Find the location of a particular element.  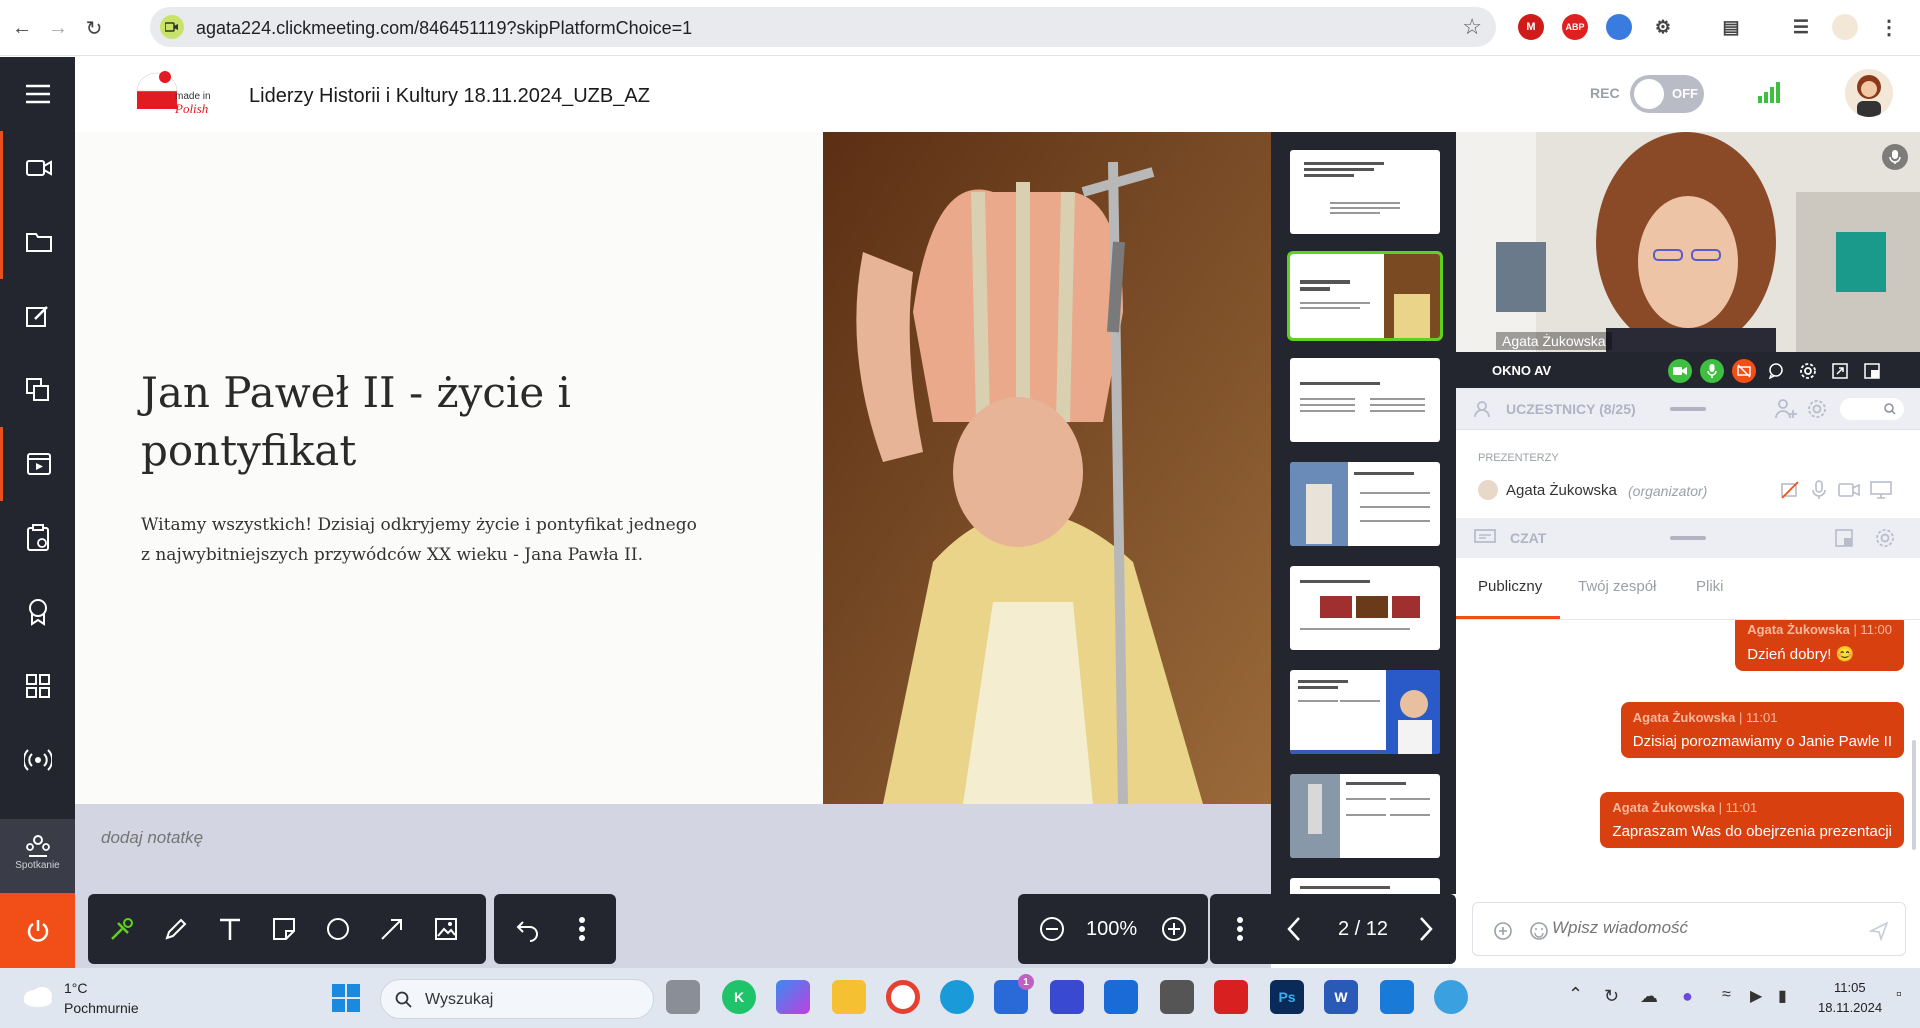

battery-icon: ▮ is located at coordinates (1782, 996).